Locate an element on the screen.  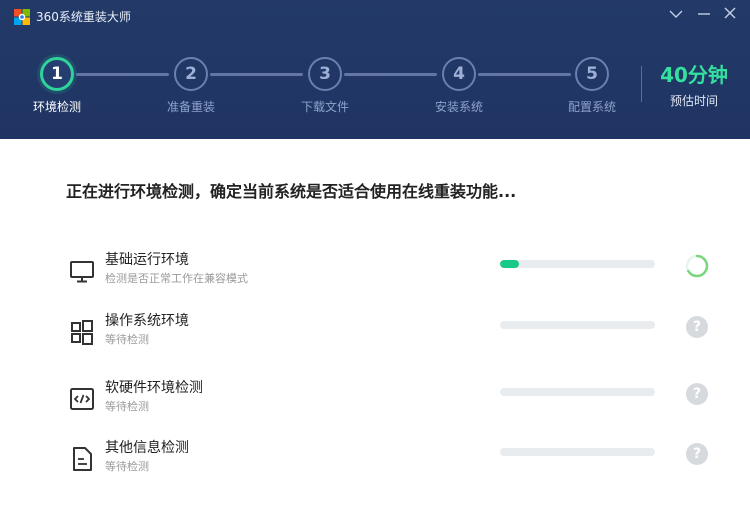
progress-fill is located at coordinates (509, 264).